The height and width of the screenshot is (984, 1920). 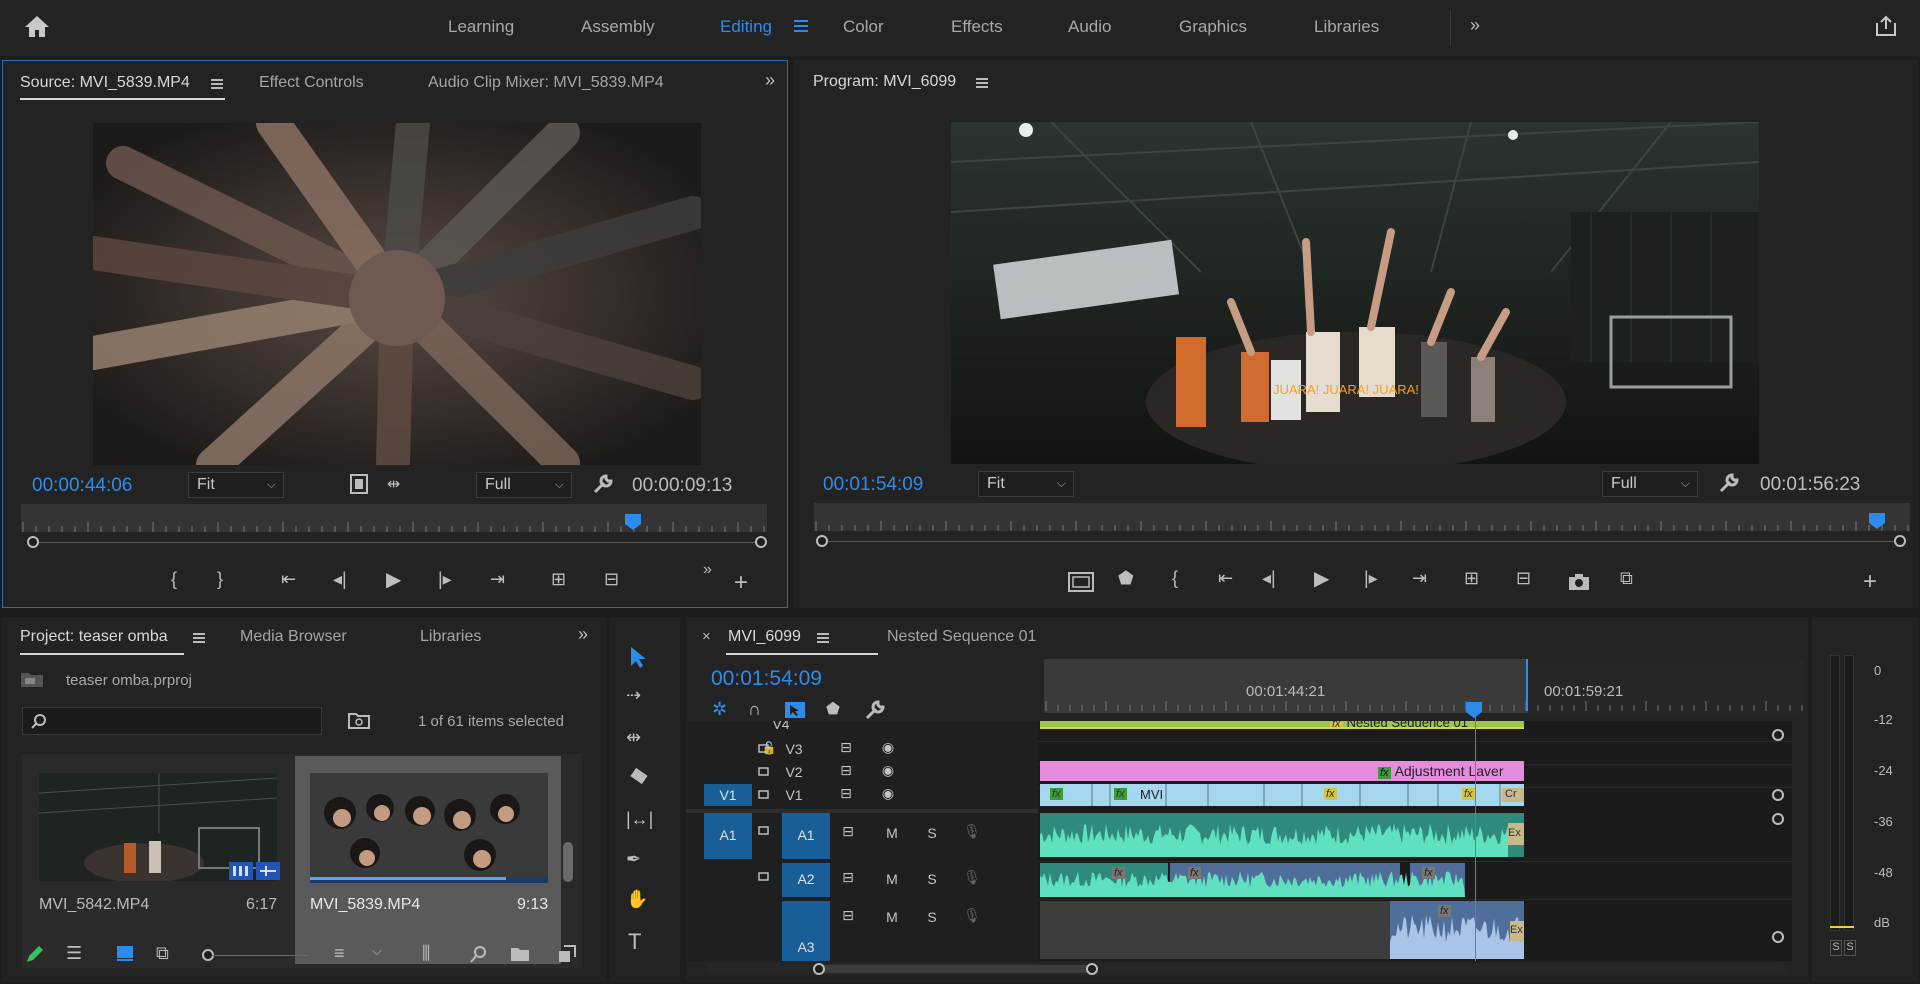 What do you see at coordinates (977, 27) in the screenshot?
I see `workspace-tab-effects: Effects` at bounding box center [977, 27].